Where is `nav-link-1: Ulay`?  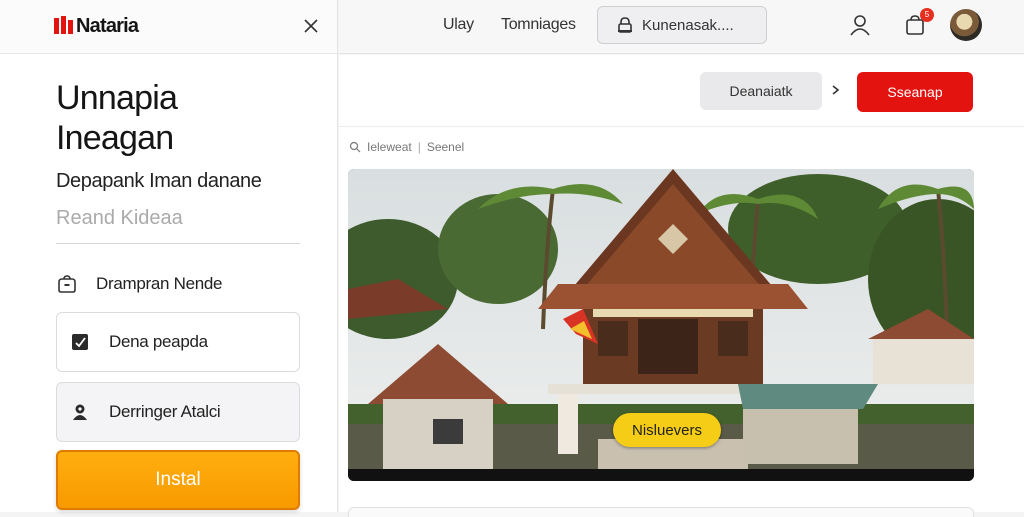 nav-link-1: Ulay is located at coordinates (458, 25).